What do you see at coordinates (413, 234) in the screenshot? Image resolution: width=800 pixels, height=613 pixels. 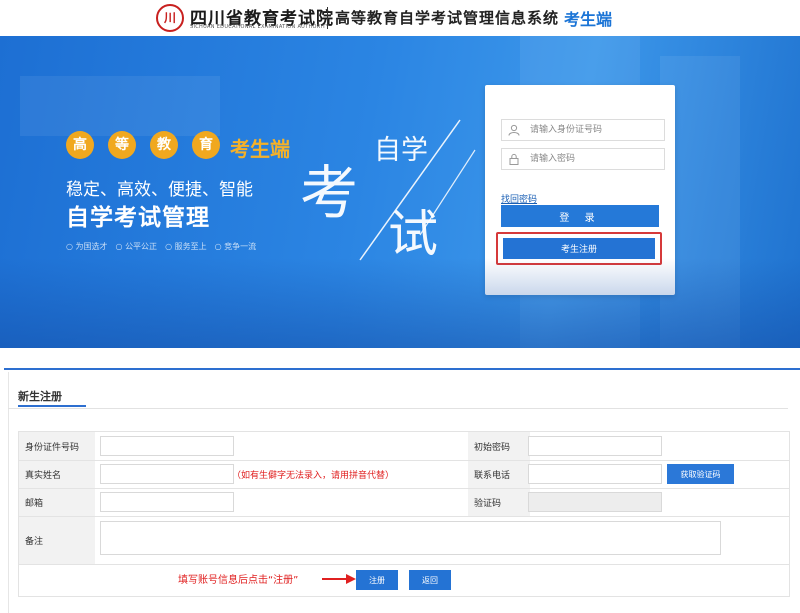 I see `art-text-shi: 试` at bounding box center [413, 234].